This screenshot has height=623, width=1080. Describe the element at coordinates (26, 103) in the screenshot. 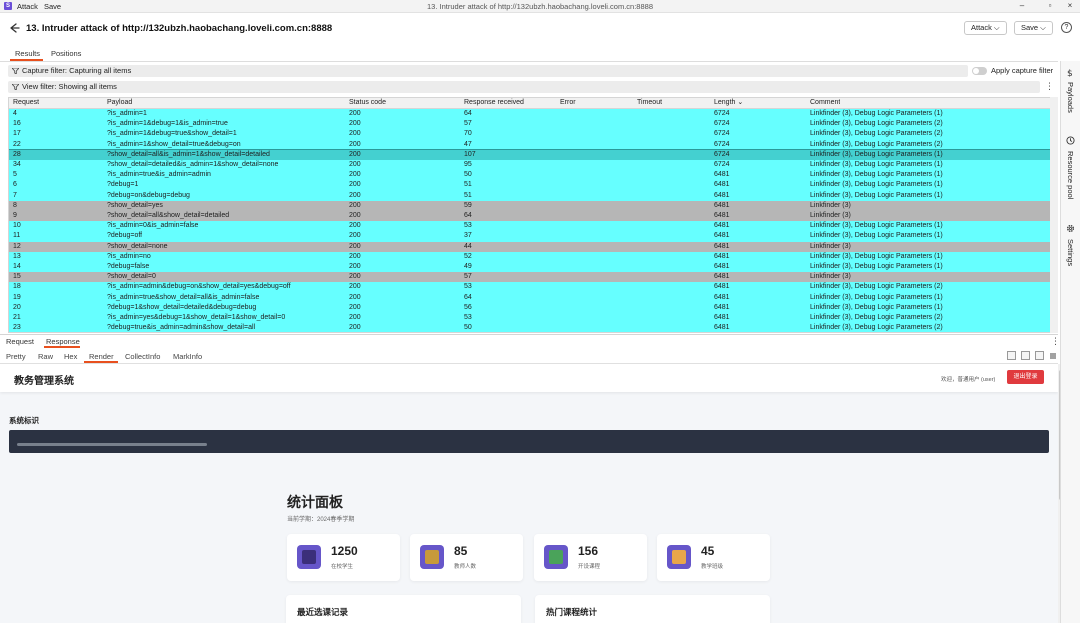

I see `col-request: Request` at that location.